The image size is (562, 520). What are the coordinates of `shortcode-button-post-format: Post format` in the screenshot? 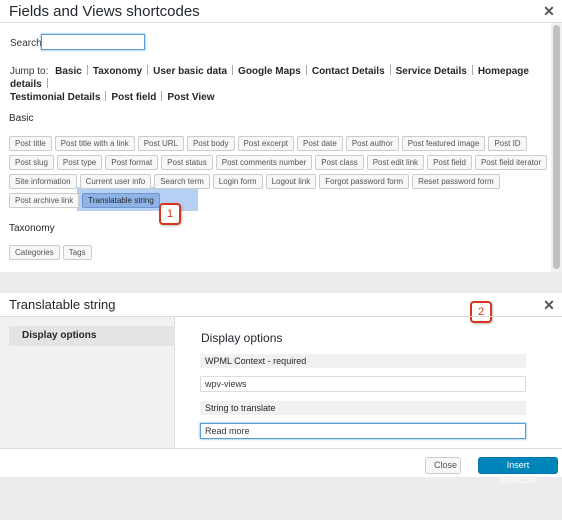 It's located at (132, 162).